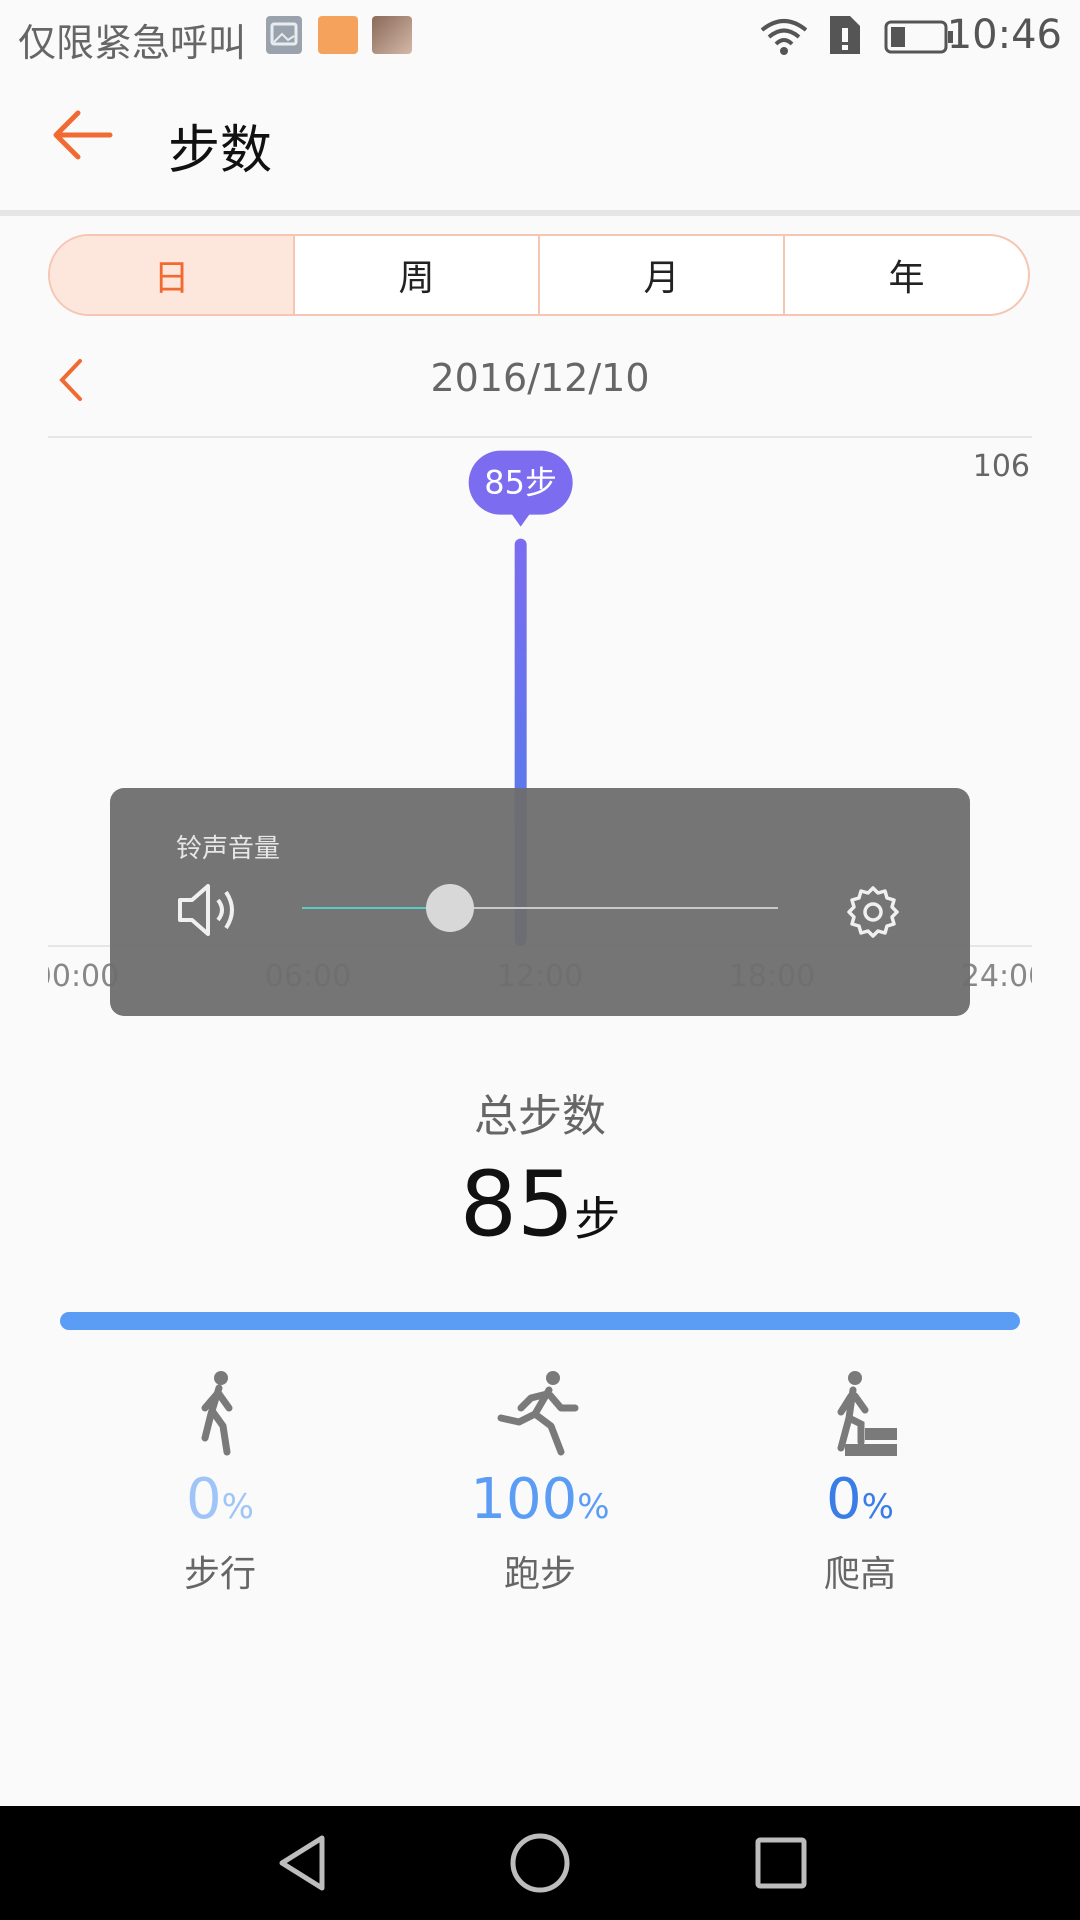 The height and width of the screenshot is (1920, 1080). What do you see at coordinates (284, 35) in the screenshot?
I see `gallery-icon` at bounding box center [284, 35].